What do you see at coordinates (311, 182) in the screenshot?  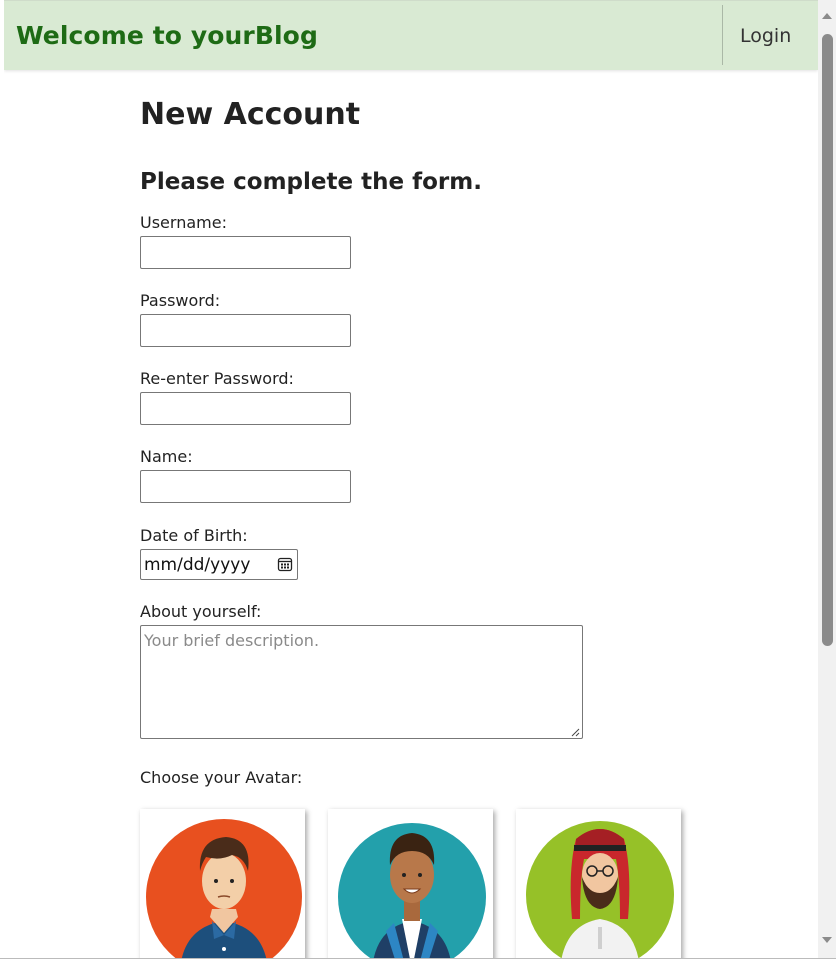 I see `form-heading: Please complete the form.` at bounding box center [311, 182].